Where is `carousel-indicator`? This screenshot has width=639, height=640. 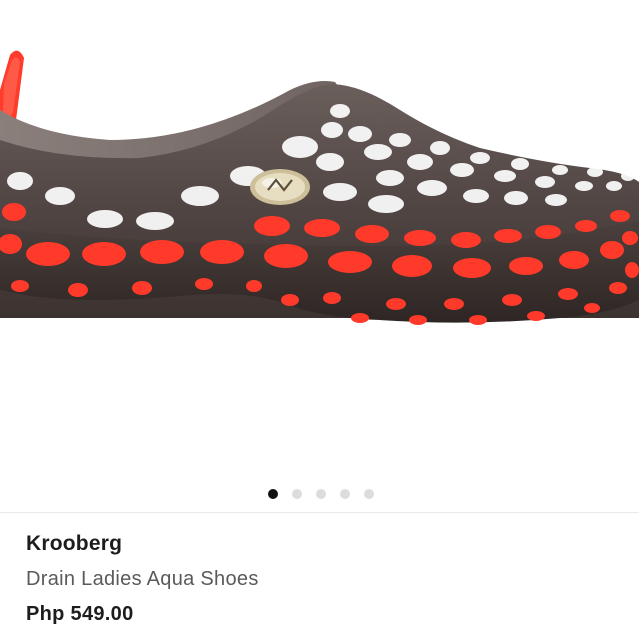
carousel-indicator is located at coordinates (319, 494).